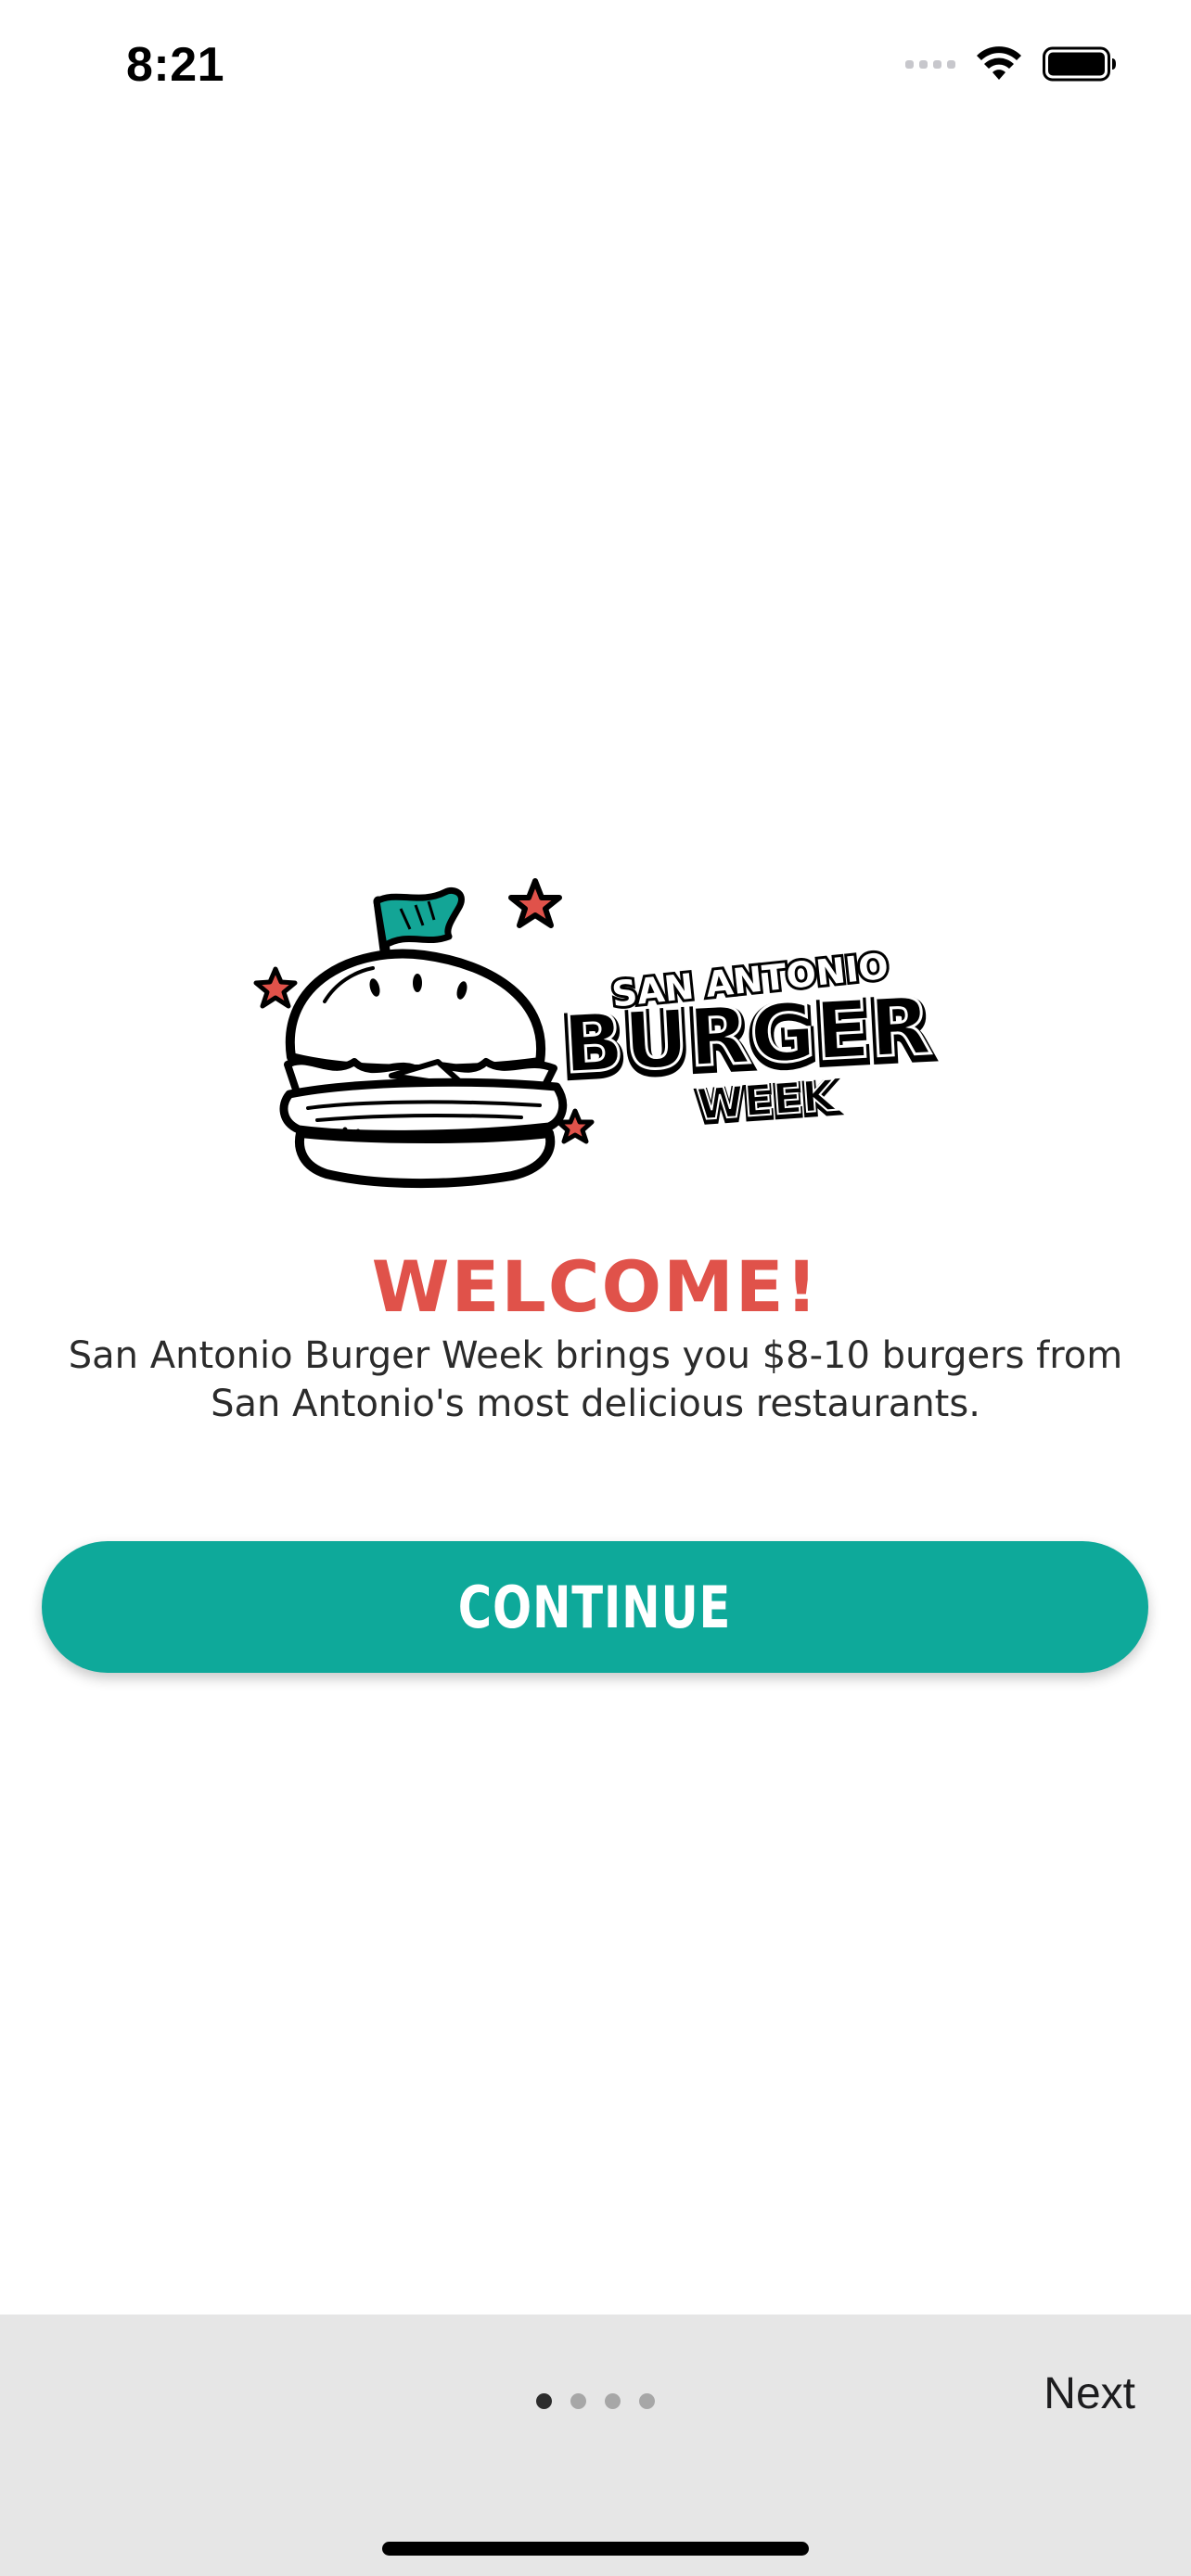  Describe the element at coordinates (595, 2446) in the screenshot. I see `onboarding-footer: Next` at that location.